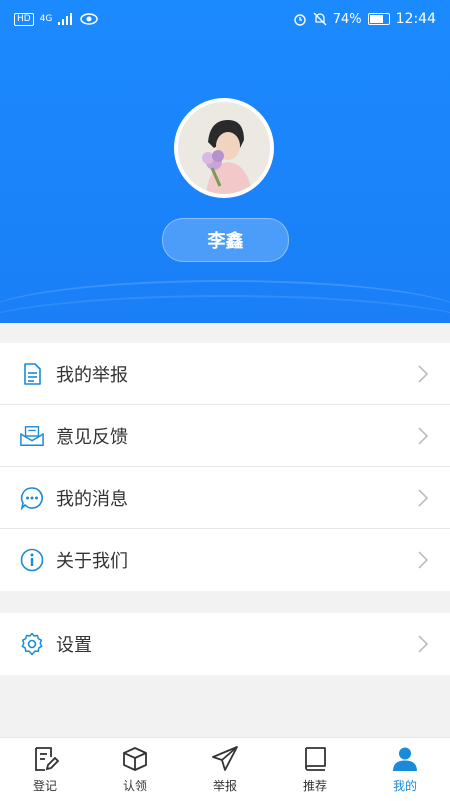 This screenshot has height=801, width=450. Describe the element at coordinates (224, 786) in the screenshot. I see `tab-label: 举报` at that location.